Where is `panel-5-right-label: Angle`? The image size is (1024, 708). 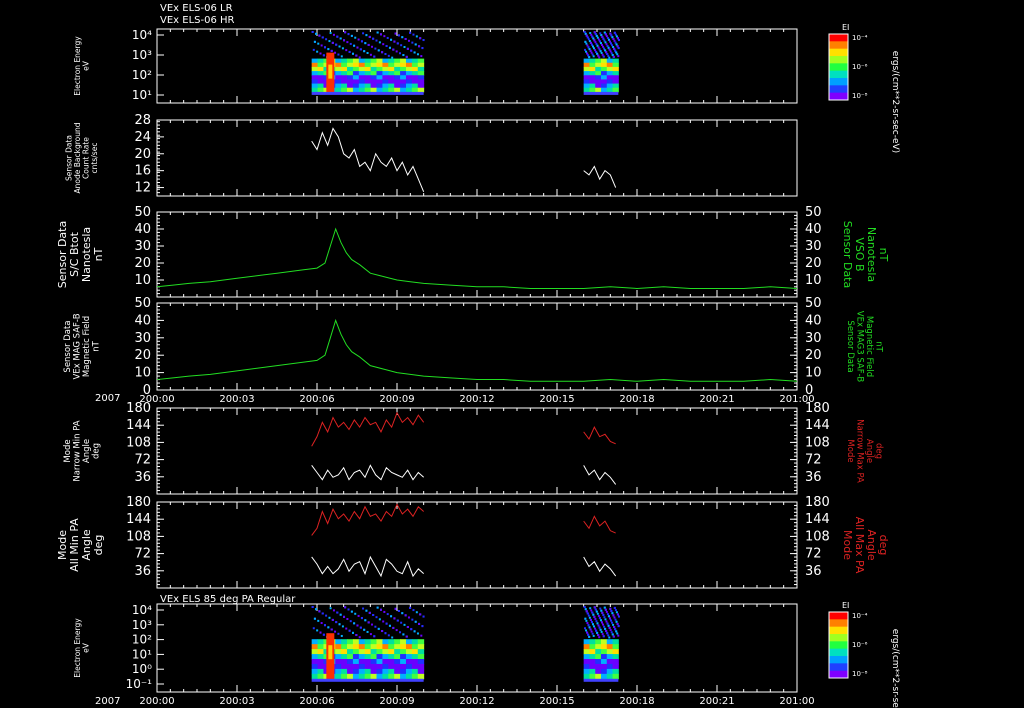 panel-5-right-label: Angle is located at coordinates (871, 545).